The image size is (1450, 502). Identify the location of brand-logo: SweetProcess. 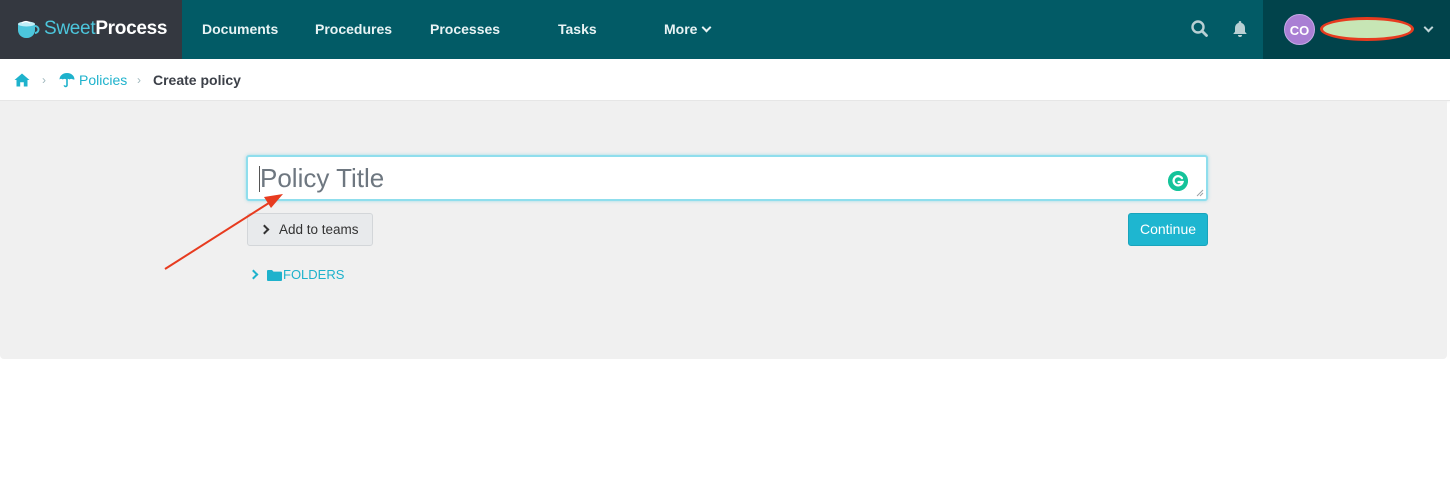
(91, 29).